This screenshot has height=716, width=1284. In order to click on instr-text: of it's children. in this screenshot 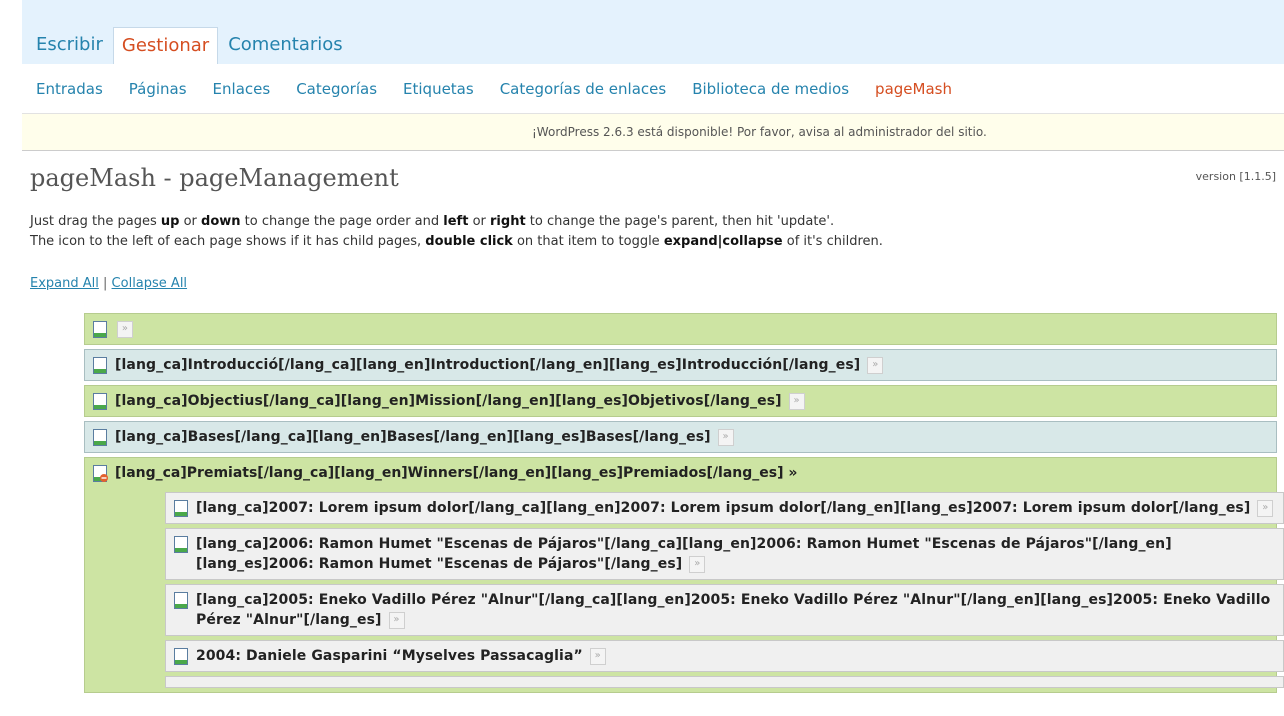, I will do `click(832, 241)`.